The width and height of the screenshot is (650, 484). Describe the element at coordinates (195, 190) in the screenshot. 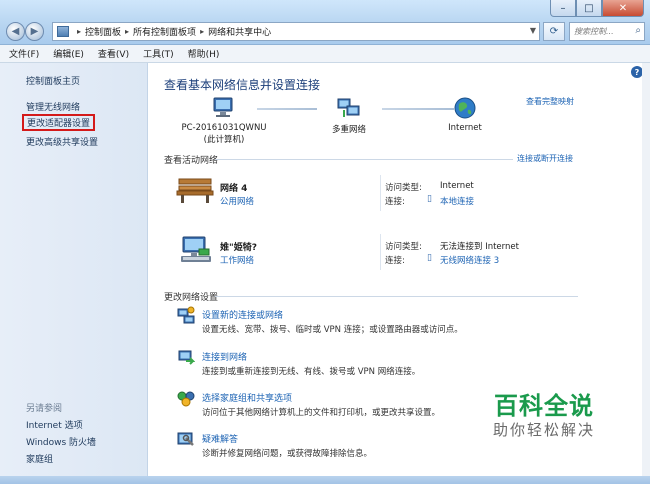

I see `public-network-bench-icon` at that location.